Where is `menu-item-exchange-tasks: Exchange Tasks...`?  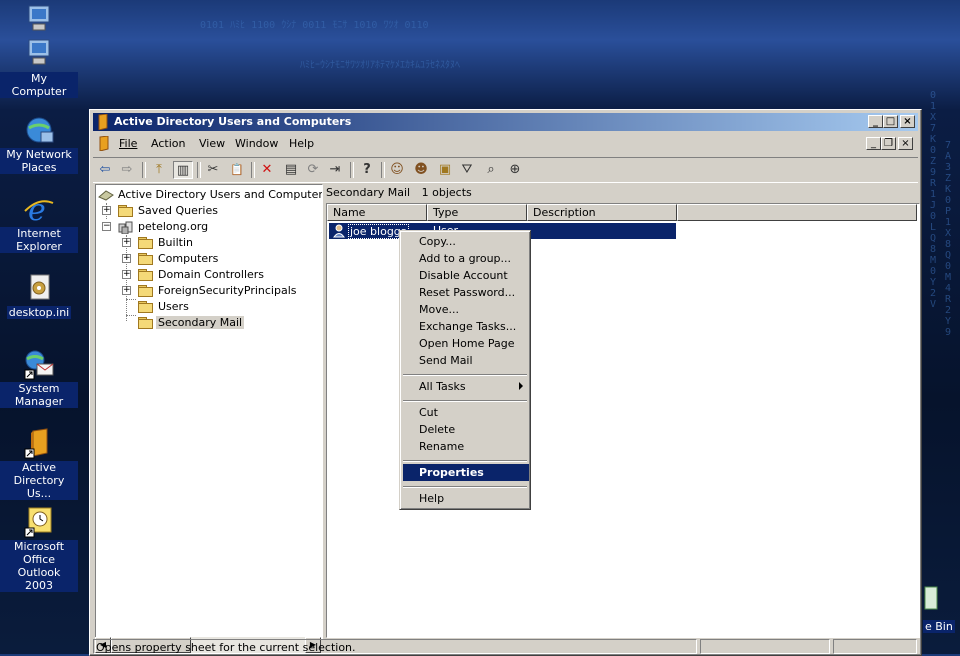 menu-item-exchange-tasks: Exchange Tasks... is located at coordinates (466, 326).